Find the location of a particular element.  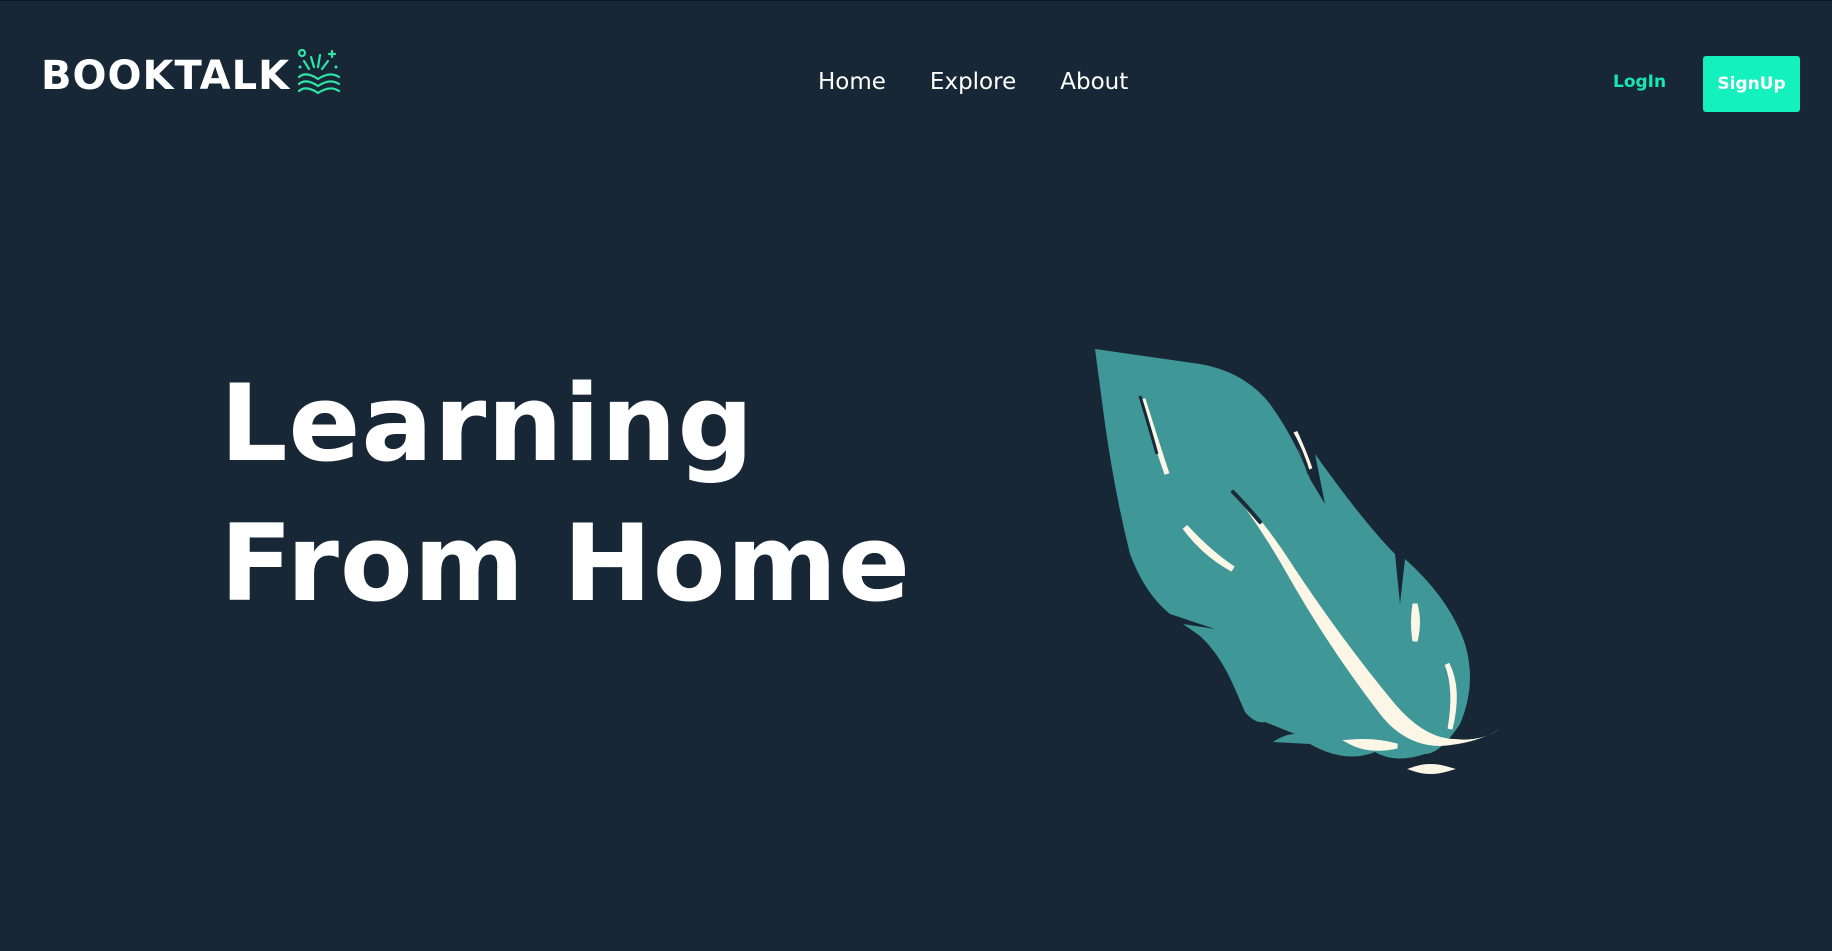

brand-name: BOOKTALK is located at coordinates (166, 76).